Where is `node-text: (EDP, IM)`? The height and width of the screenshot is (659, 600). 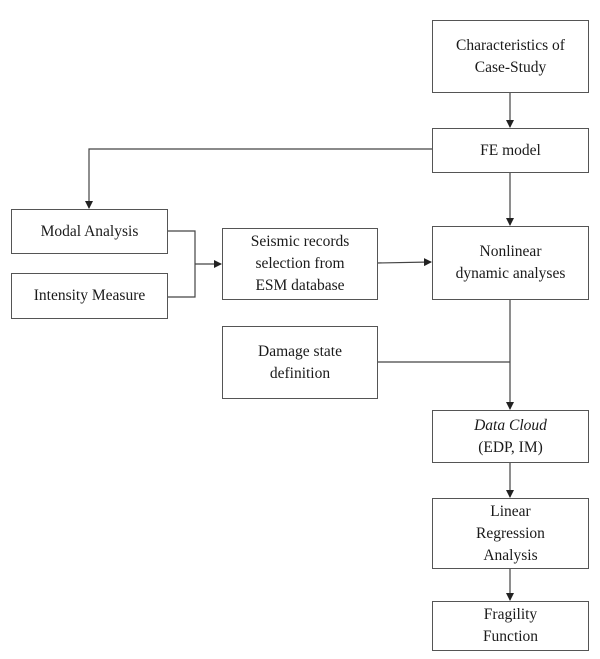
node-text: (EDP, IM) is located at coordinates (510, 447).